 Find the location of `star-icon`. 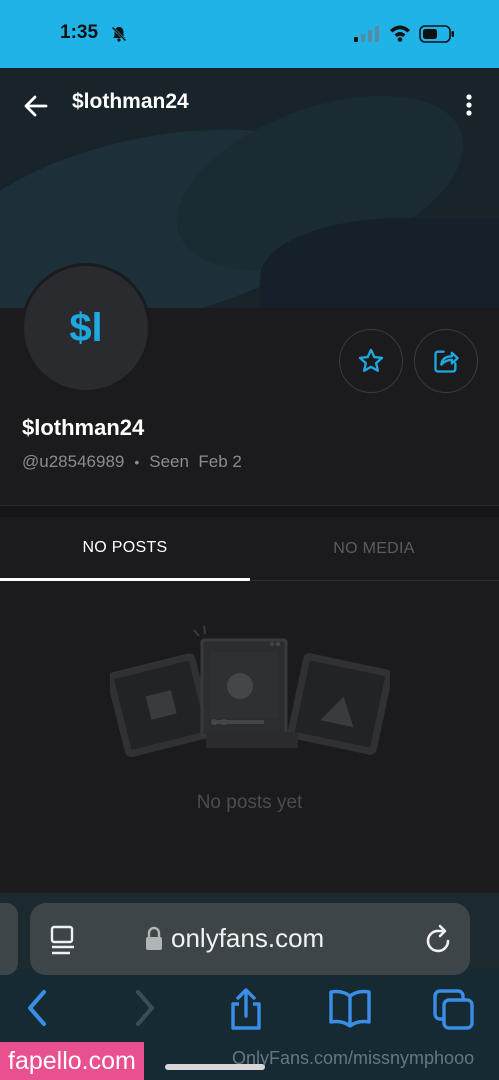

star-icon is located at coordinates (371, 360).